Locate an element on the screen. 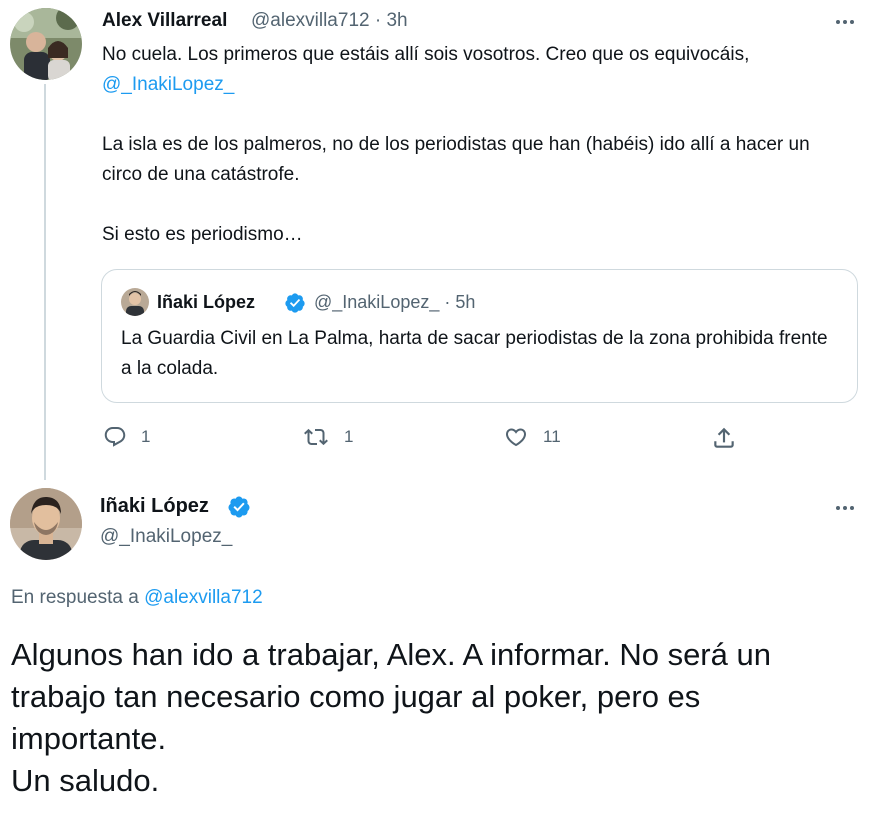  tweet1-handle-time: @alexvilla712 · 3h is located at coordinates (329, 21).